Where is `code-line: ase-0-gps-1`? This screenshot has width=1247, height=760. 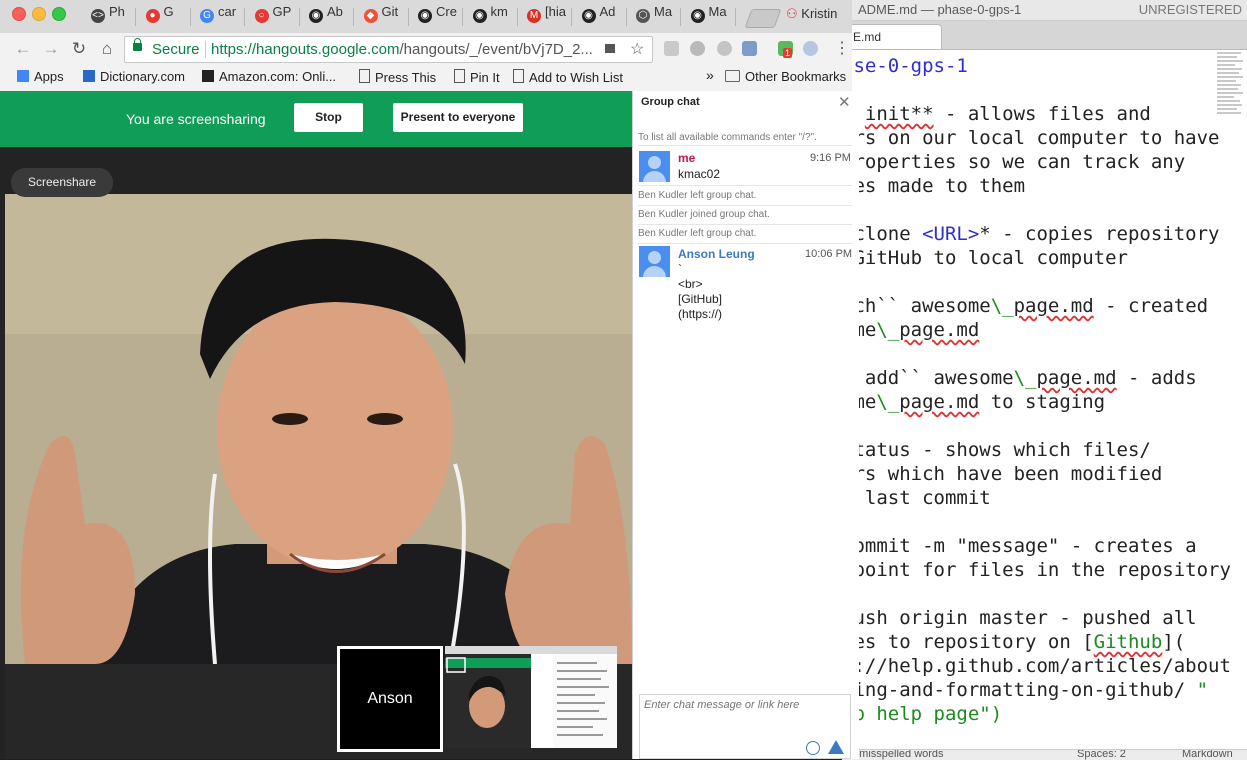 code-line: ase-0-gps-1 is located at coordinates (905, 66).